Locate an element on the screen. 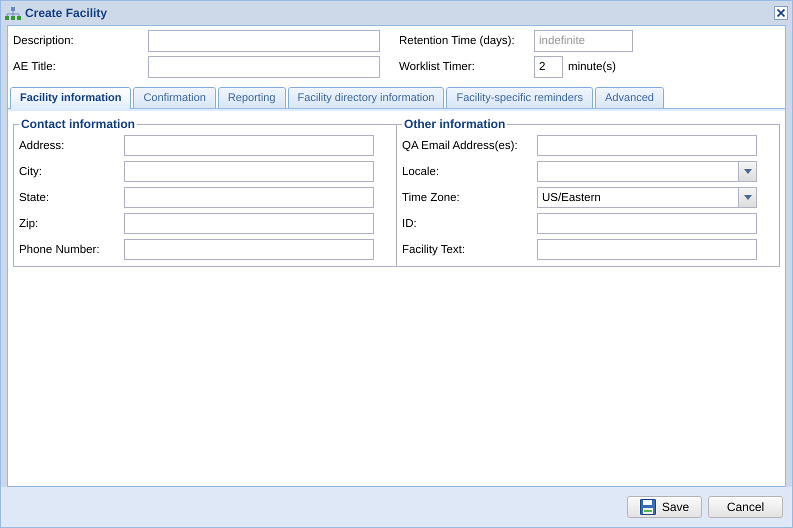 The height and width of the screenshot is (528, 793). field-label: State: is located at coordinates (34, 198).